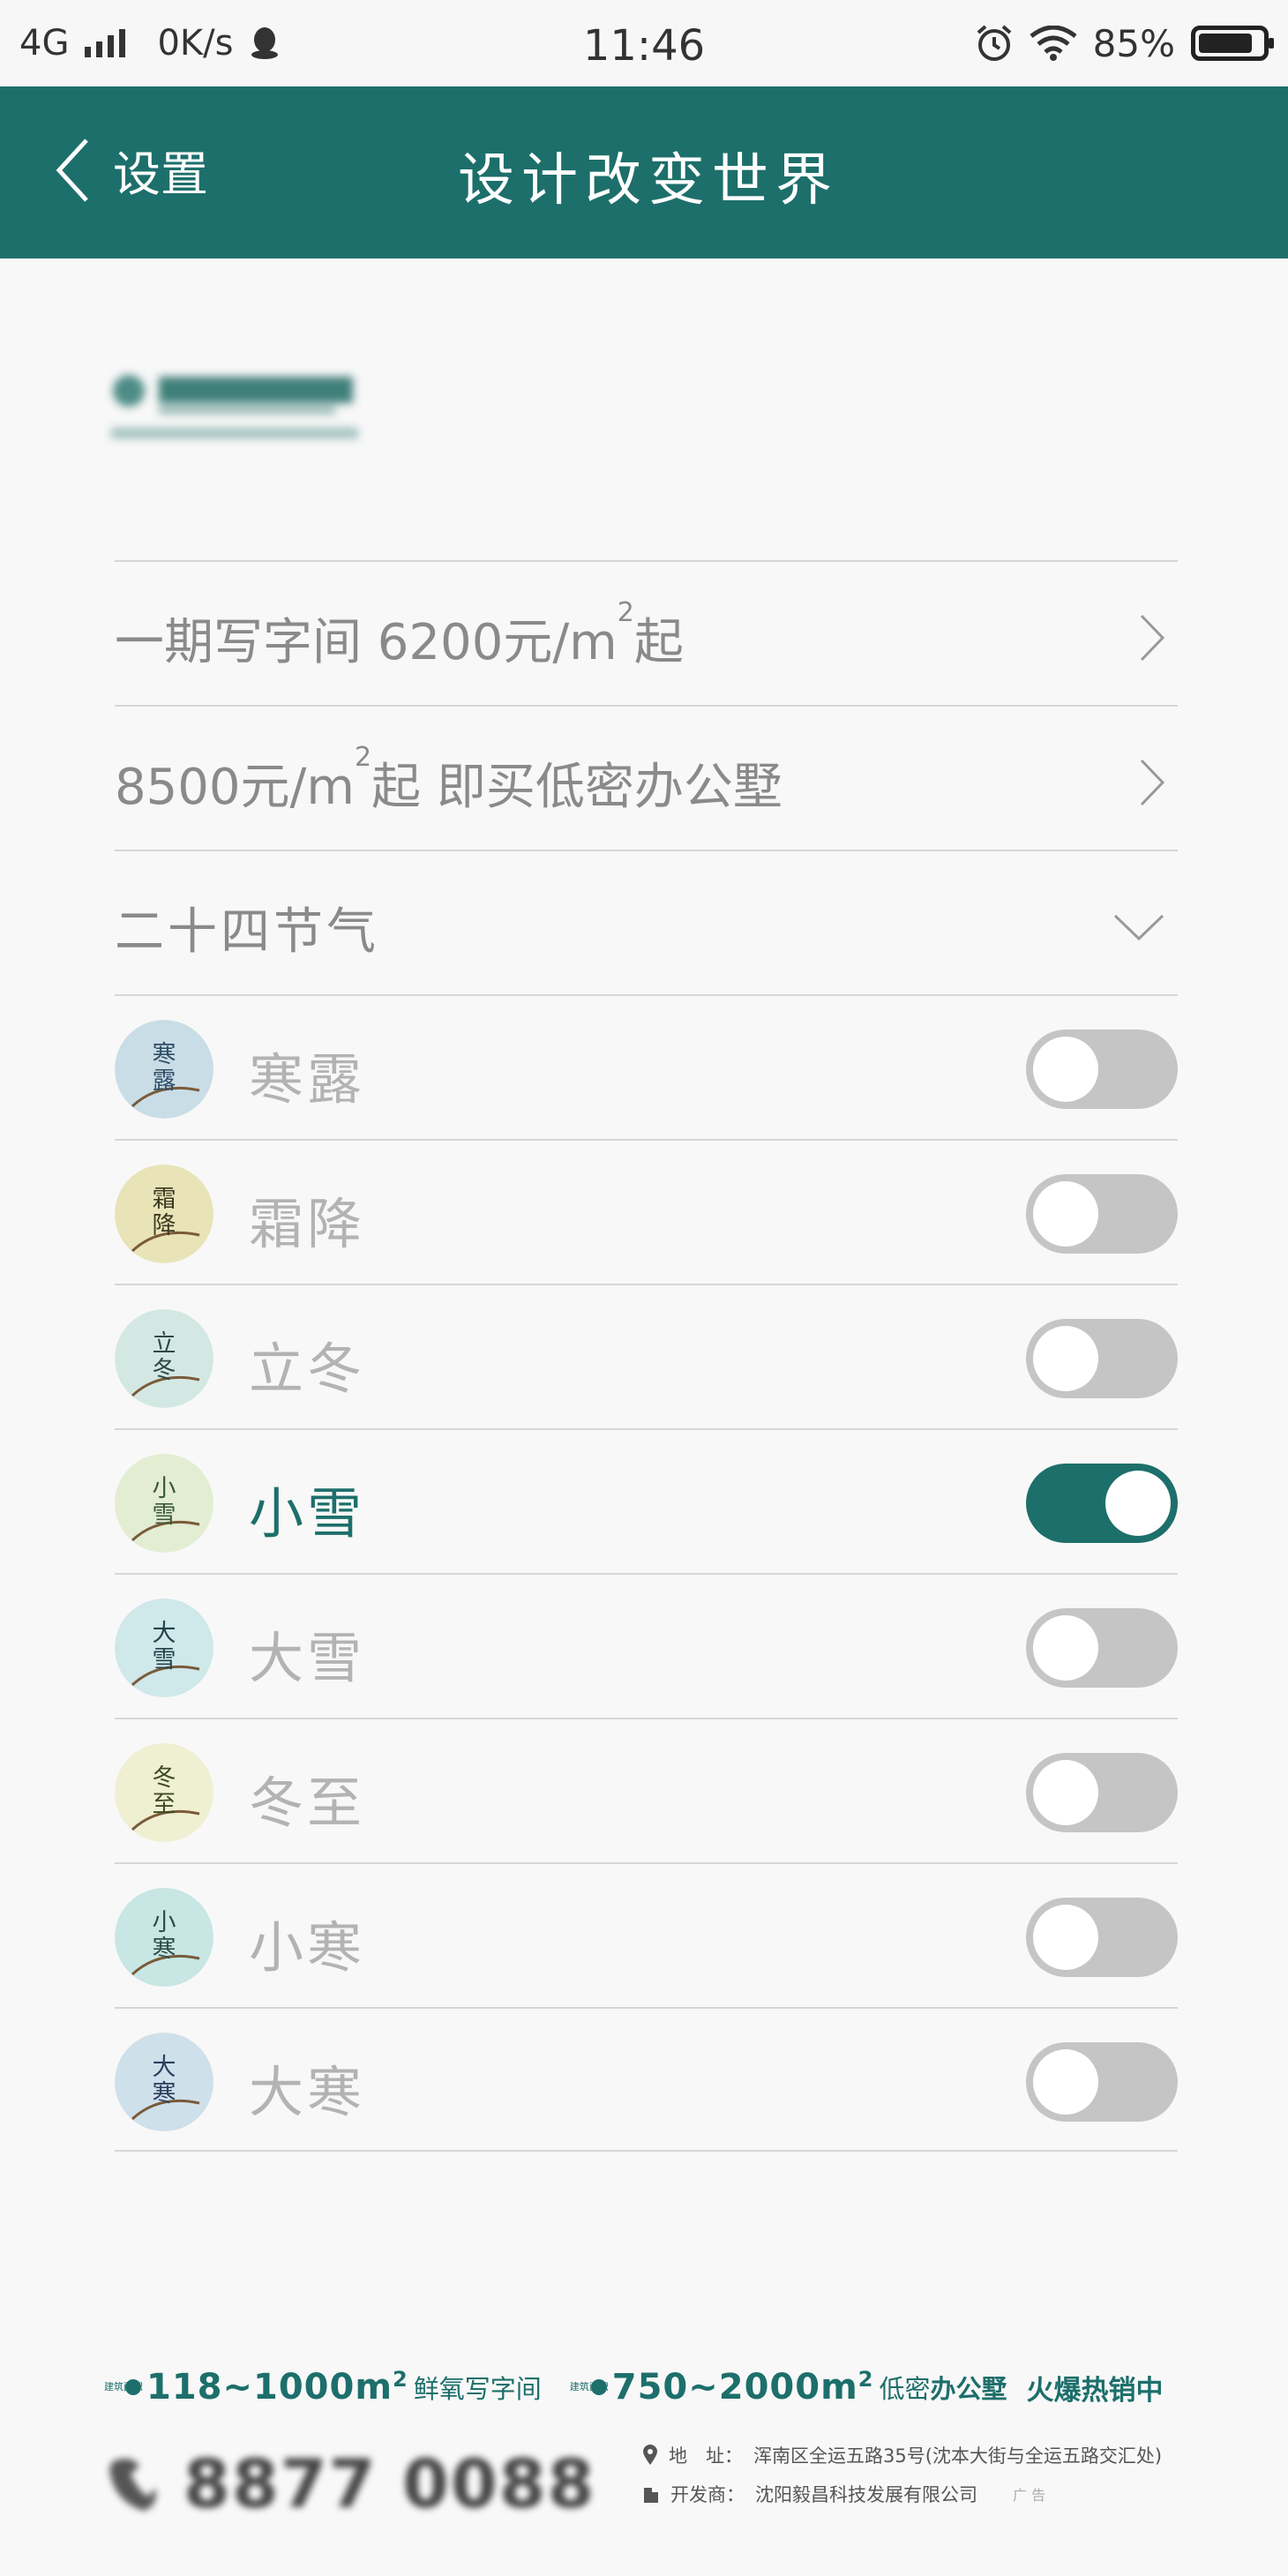 Image resolution: width=1288 pixels, height=2576 pixels. I want to click on solar-term-label: 霜降, so click(308, 1224).